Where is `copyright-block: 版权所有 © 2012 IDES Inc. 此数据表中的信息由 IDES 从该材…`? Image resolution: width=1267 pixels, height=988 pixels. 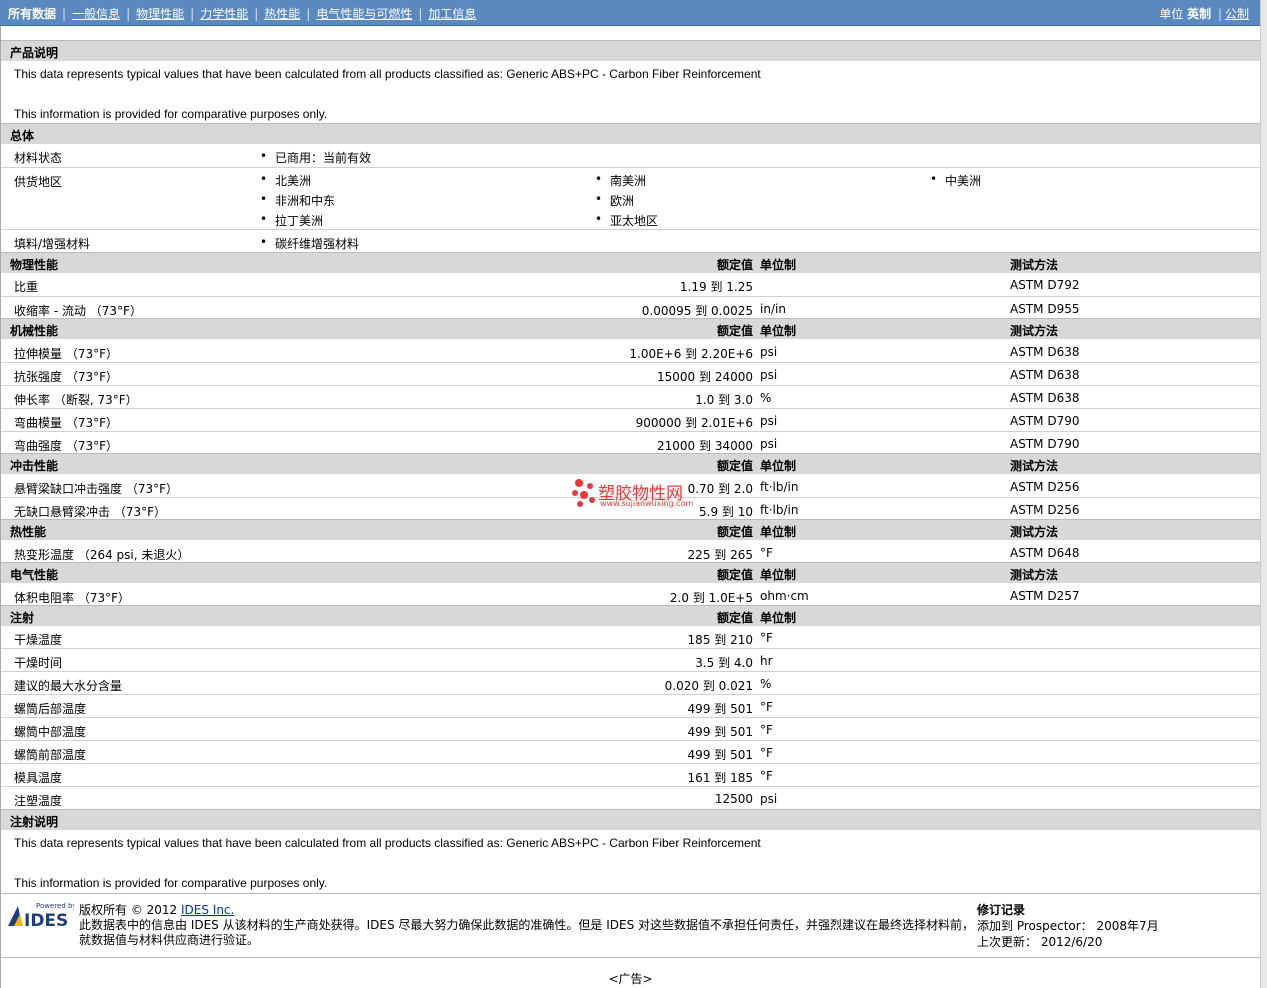 copyright-block: 版权所有 © 2012 IDES Inc. 此数据表中的信息由 IDES 从该材… is located at coordinates (526, 925).